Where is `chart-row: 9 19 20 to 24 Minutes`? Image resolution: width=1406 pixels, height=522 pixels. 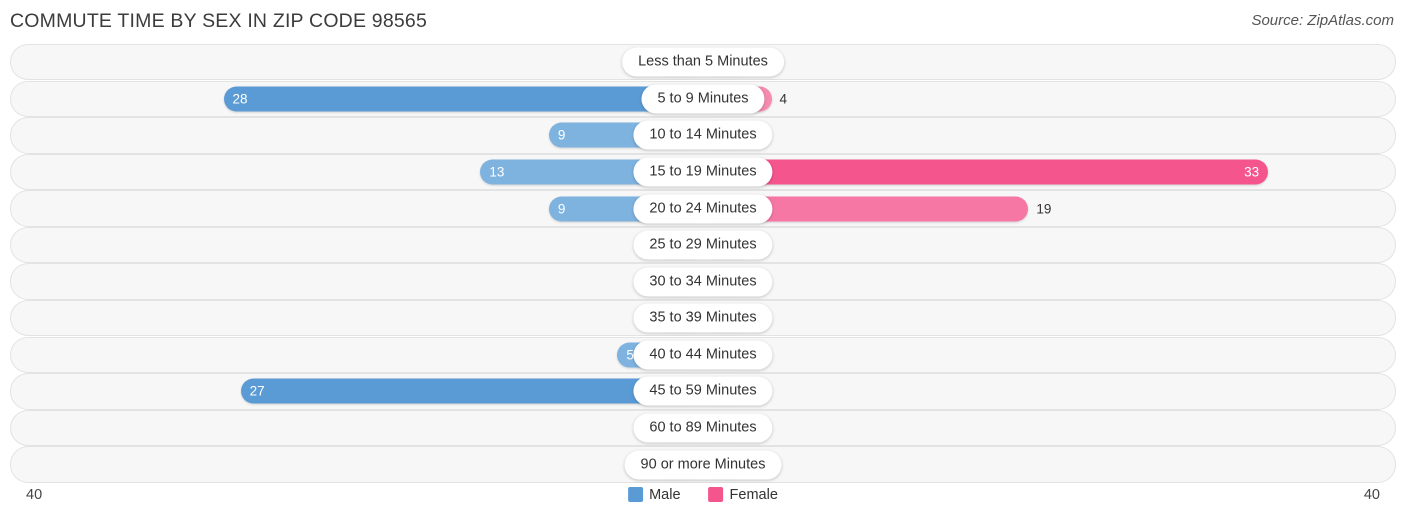
chart-row: 9 19 20 to 24 Minutes is located at coordinates (703, 208).